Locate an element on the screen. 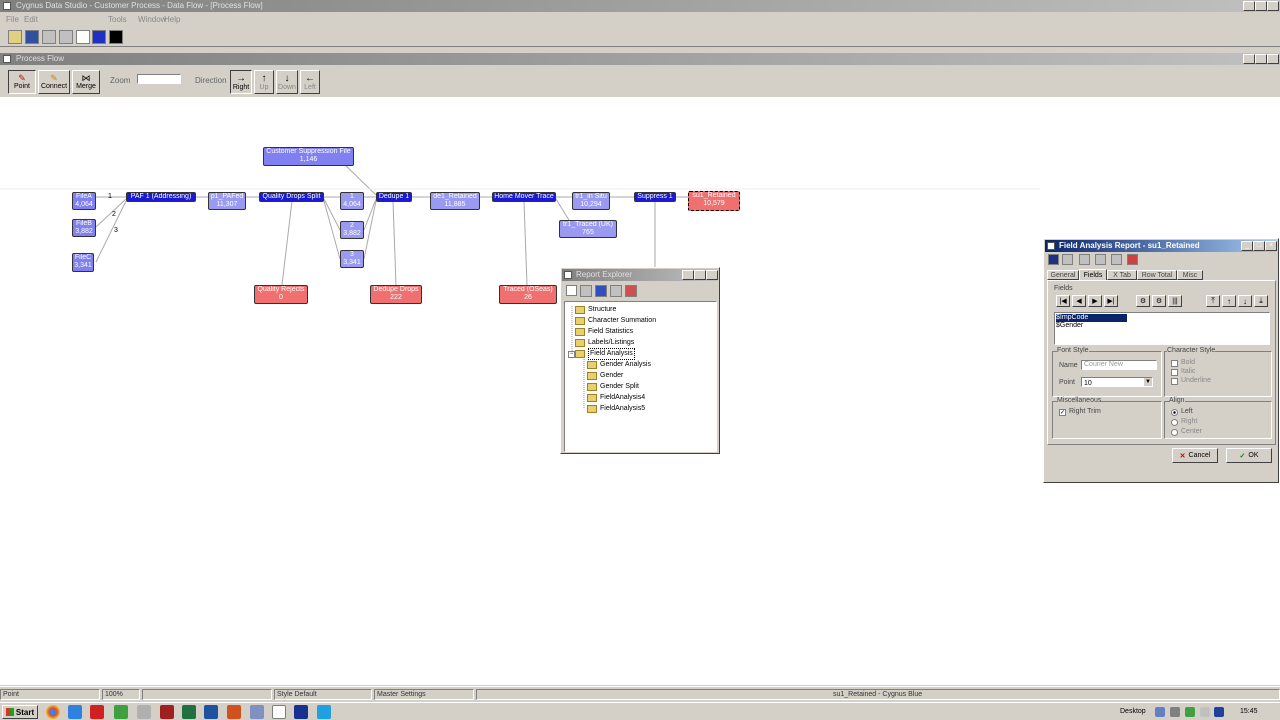  grid-icon is located at coordinates (83, 37).